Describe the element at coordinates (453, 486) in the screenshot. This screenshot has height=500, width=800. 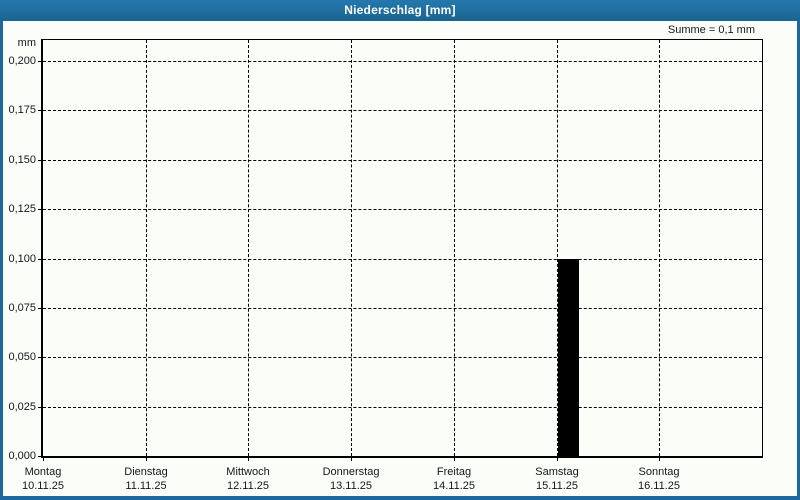
I see `x-date-label: 14.11.25` at that location.